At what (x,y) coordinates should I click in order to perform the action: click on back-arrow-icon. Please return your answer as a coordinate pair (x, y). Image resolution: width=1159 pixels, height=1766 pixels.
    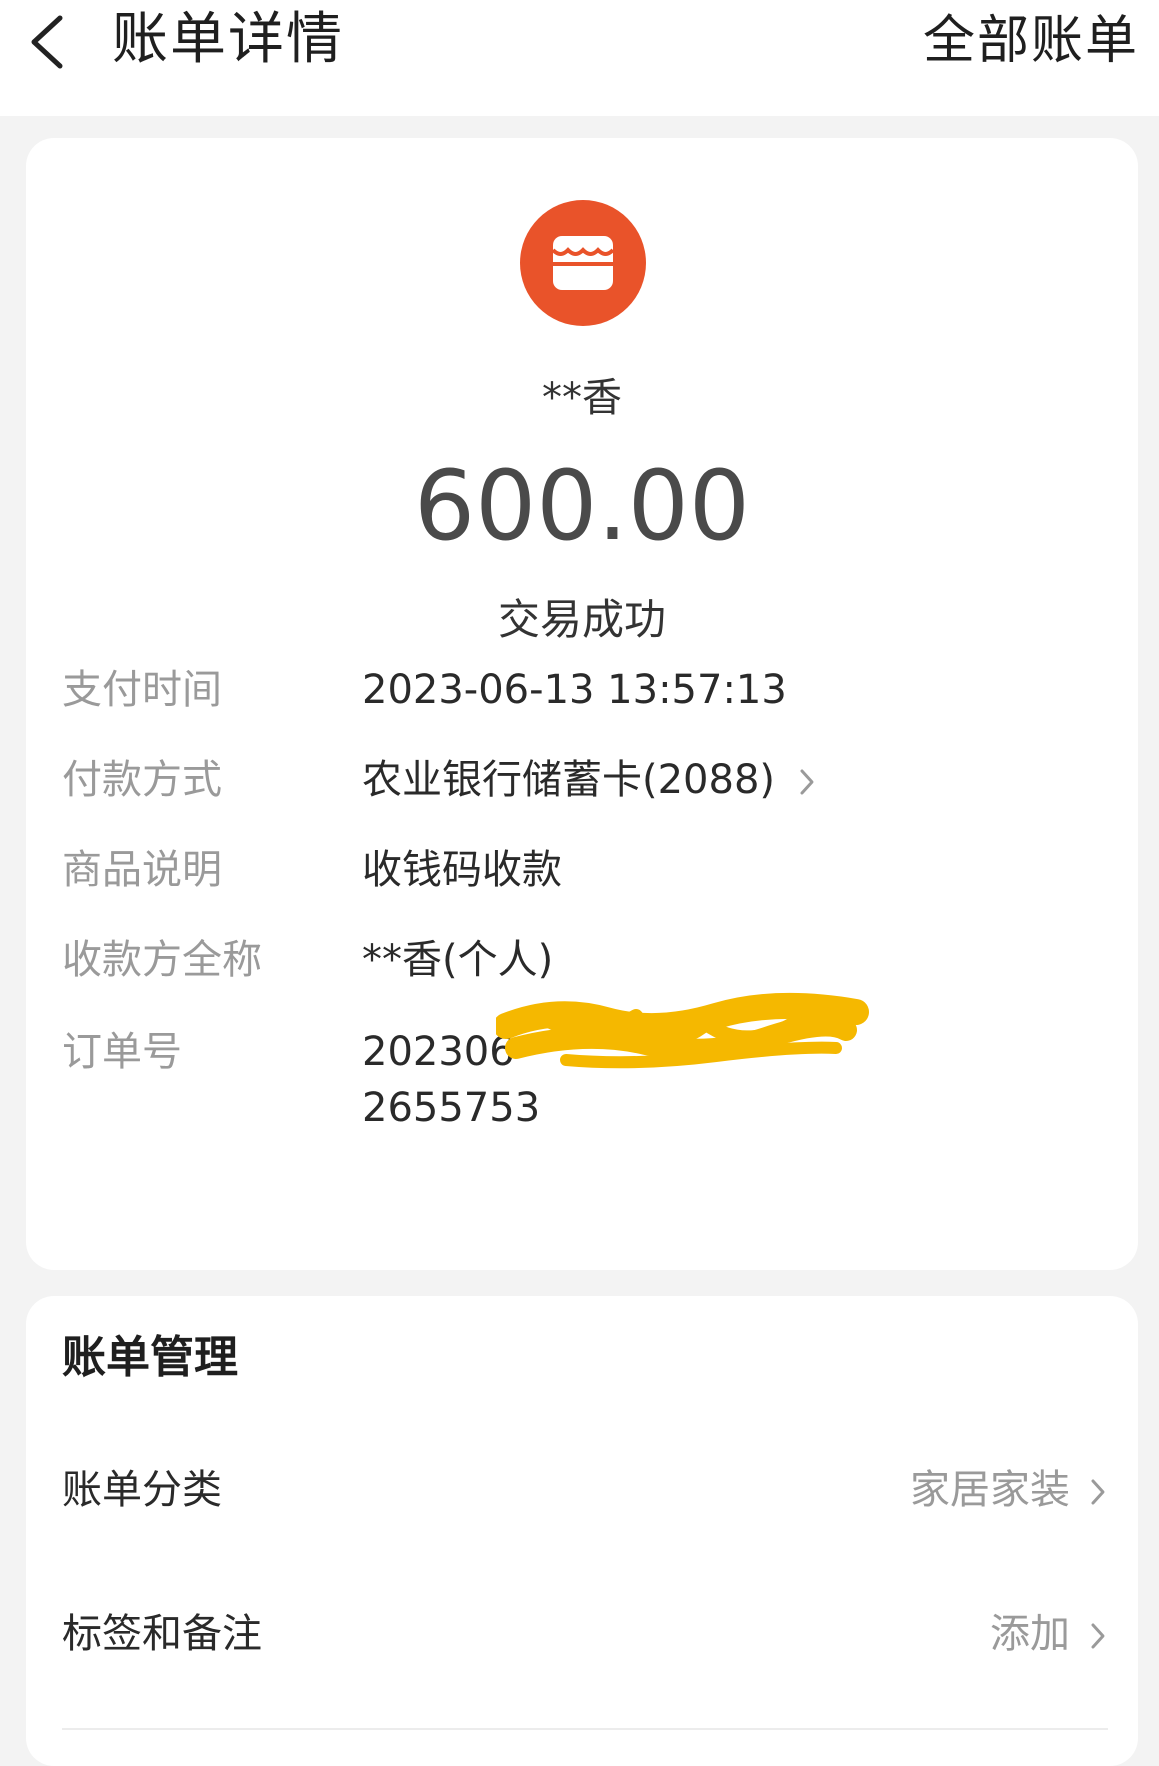
    Looking at the image, I should click on (48, 42).